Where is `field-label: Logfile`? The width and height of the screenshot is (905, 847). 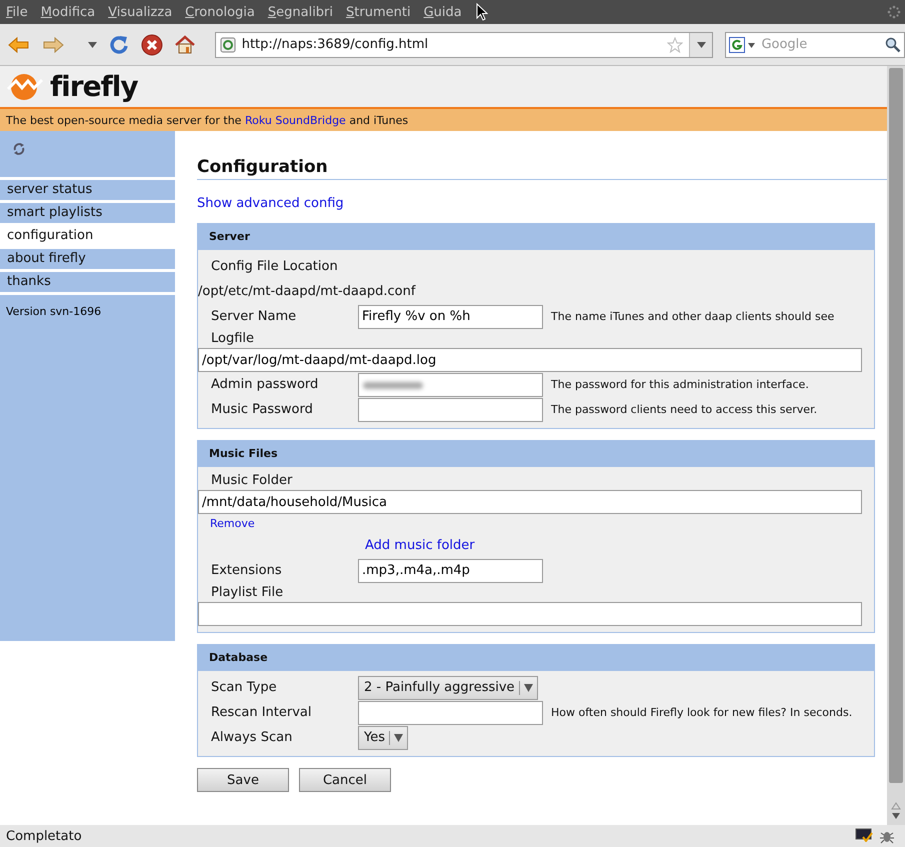 field-label: Logfile is located at coordinates (233, 338).